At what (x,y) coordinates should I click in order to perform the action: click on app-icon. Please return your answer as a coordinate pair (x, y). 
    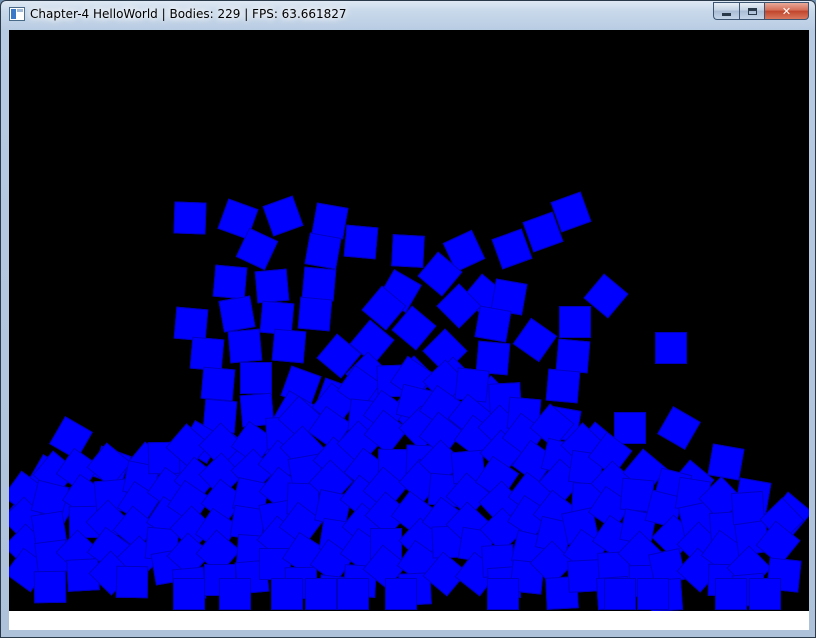
    Looking at the image, I should click on (17, 14).